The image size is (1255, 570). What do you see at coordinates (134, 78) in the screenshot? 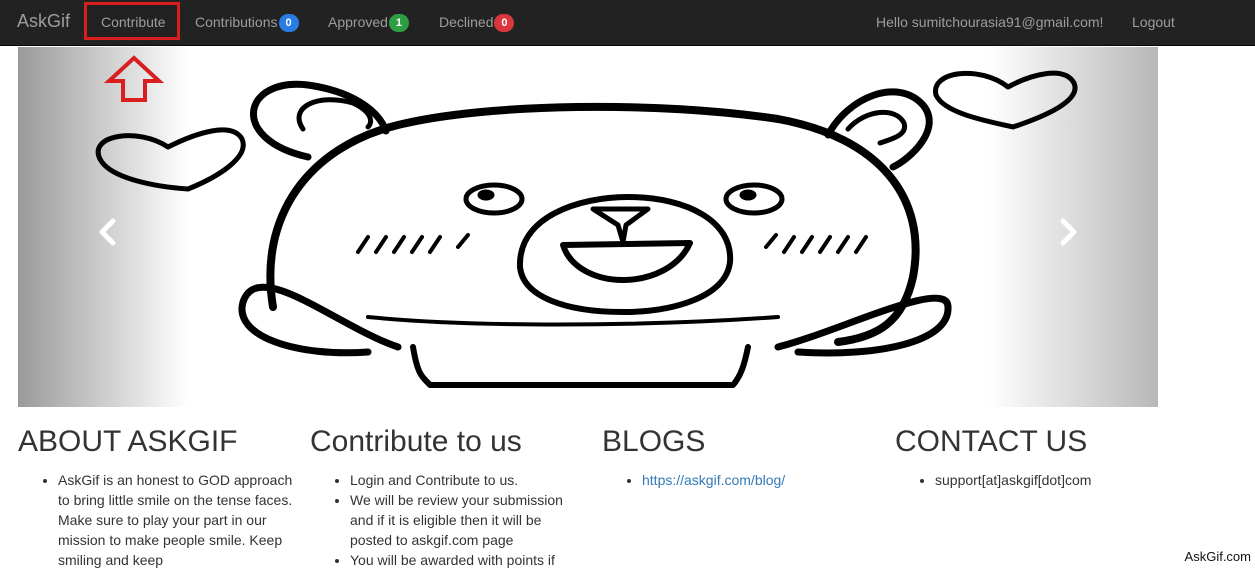
I see `arrow-up-icon` at bounding box center [134, 78].